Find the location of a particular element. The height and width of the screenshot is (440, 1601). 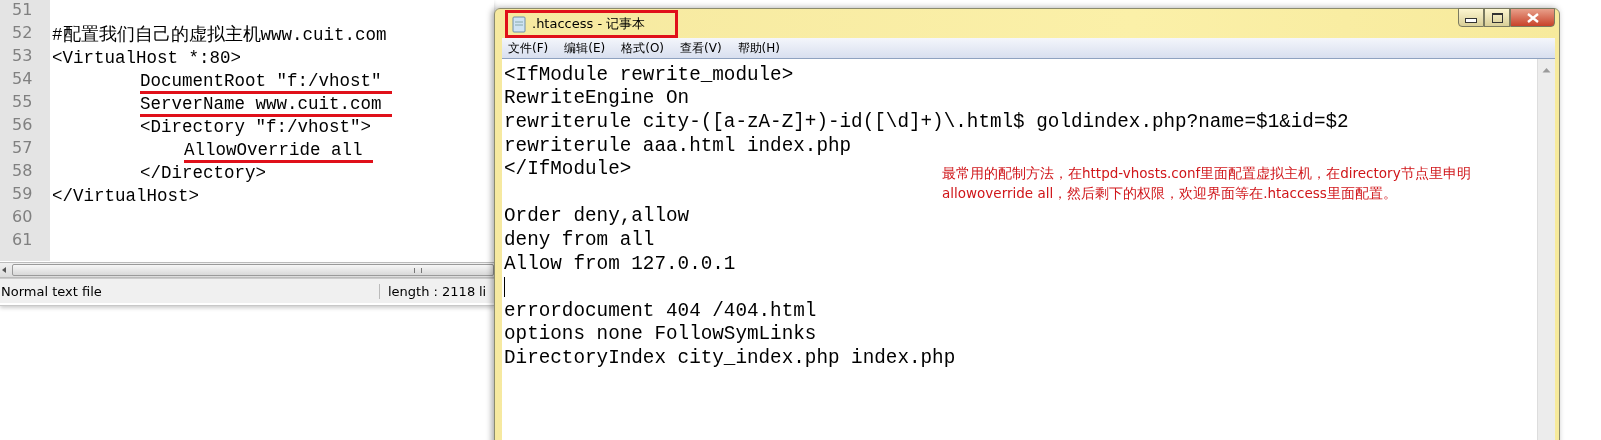

text-line: <IfModule rewrite_module> is located at coordinates (649, 74).